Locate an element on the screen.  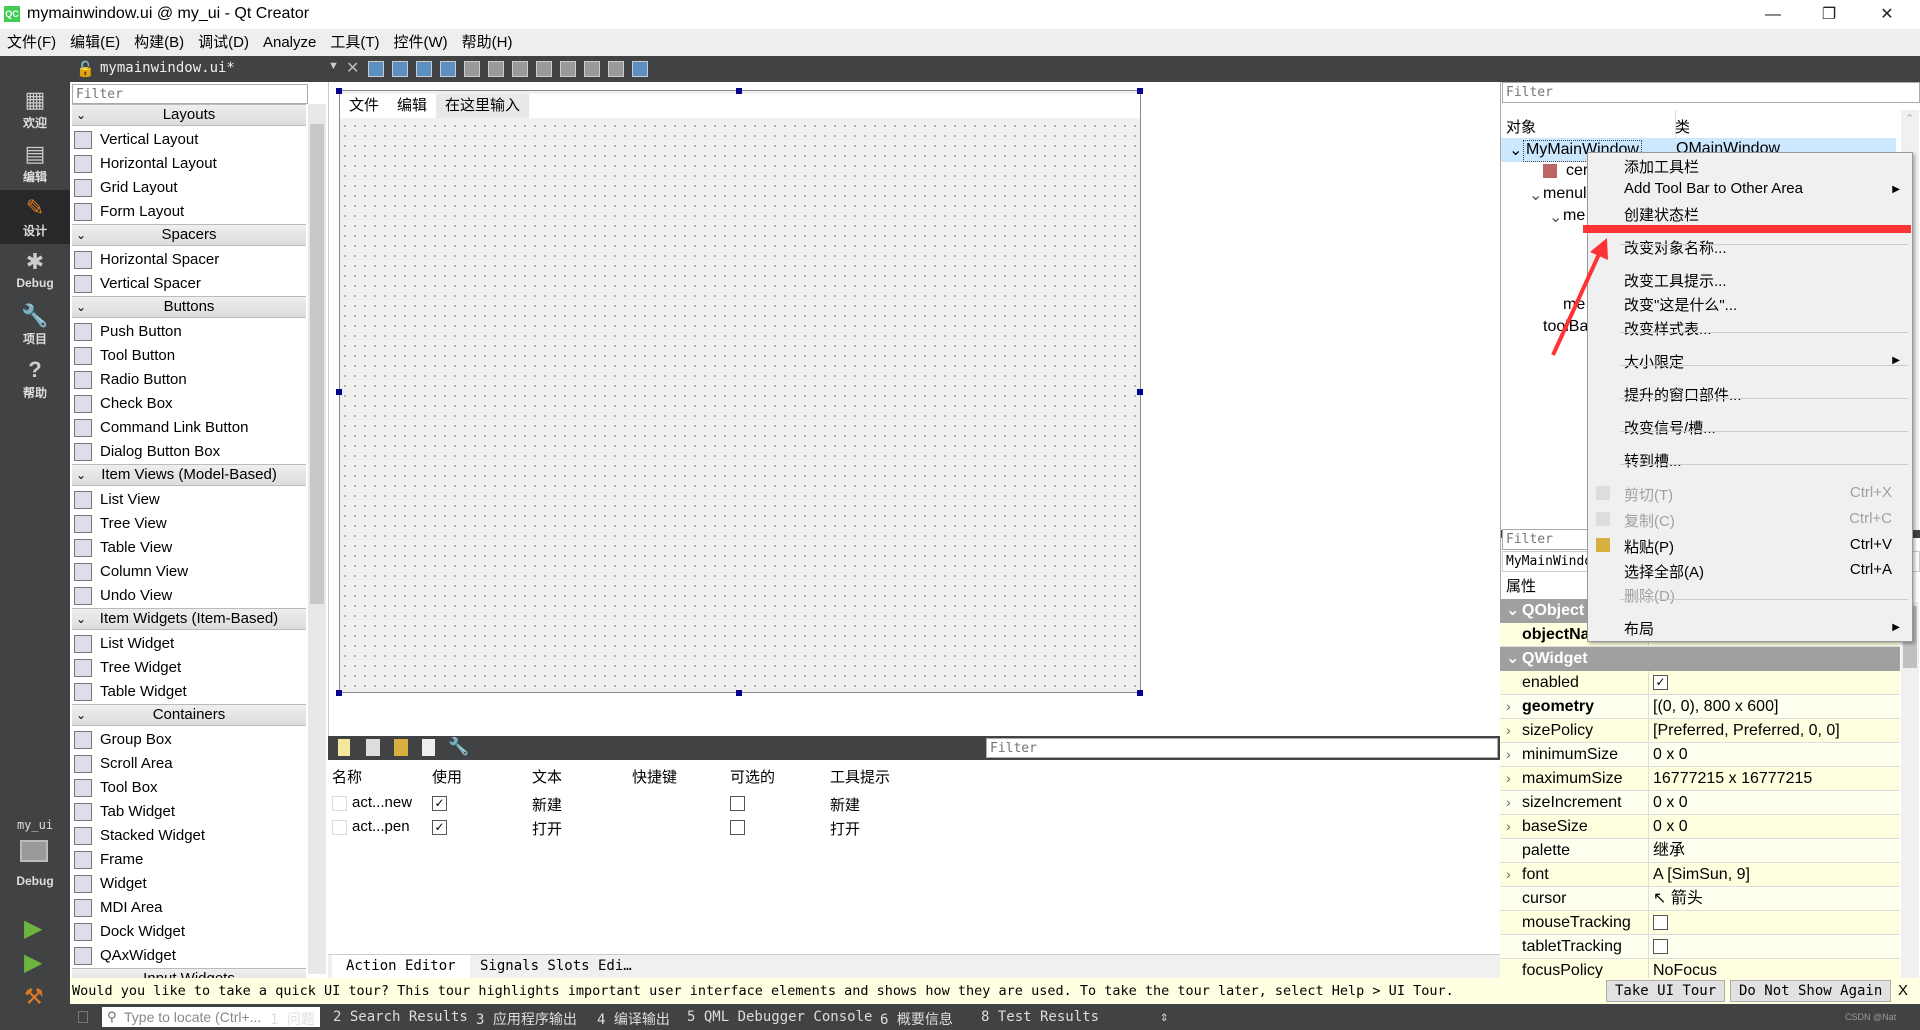
edit-buddies-icon is located at coordinates (424, 69).